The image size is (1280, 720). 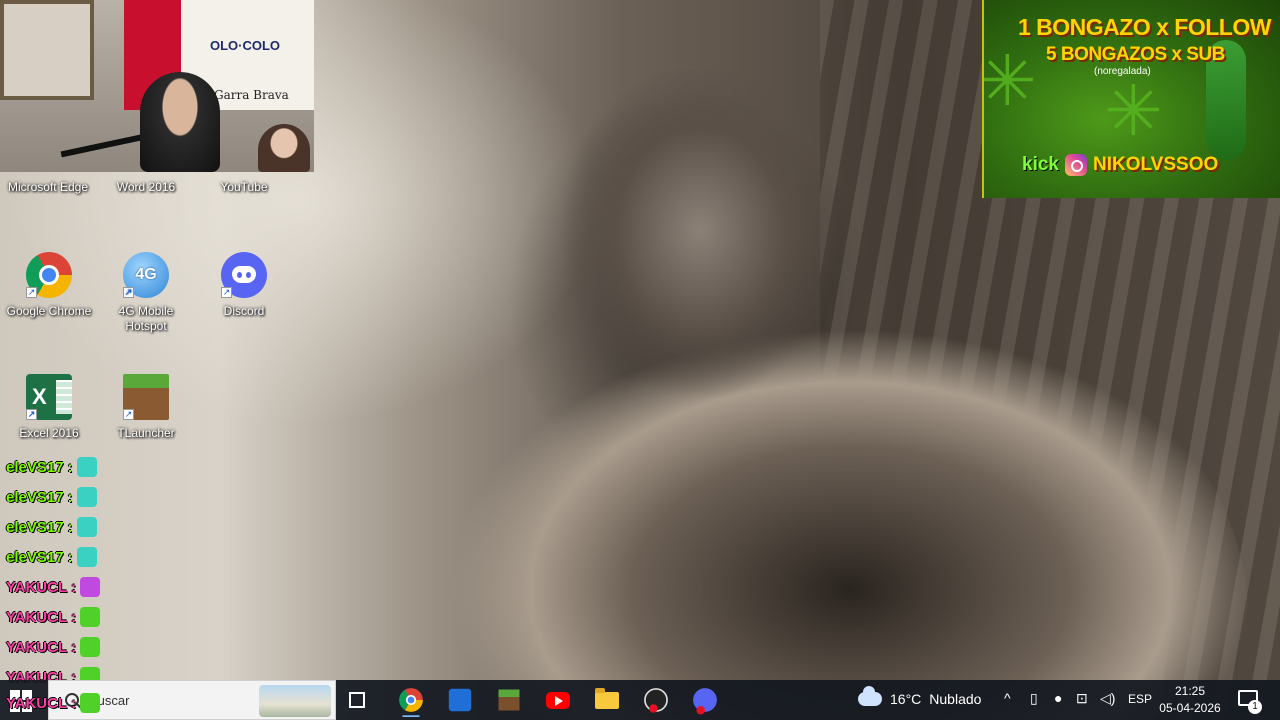 I want to click on search-highlight-image, so click(x=295, y=701).